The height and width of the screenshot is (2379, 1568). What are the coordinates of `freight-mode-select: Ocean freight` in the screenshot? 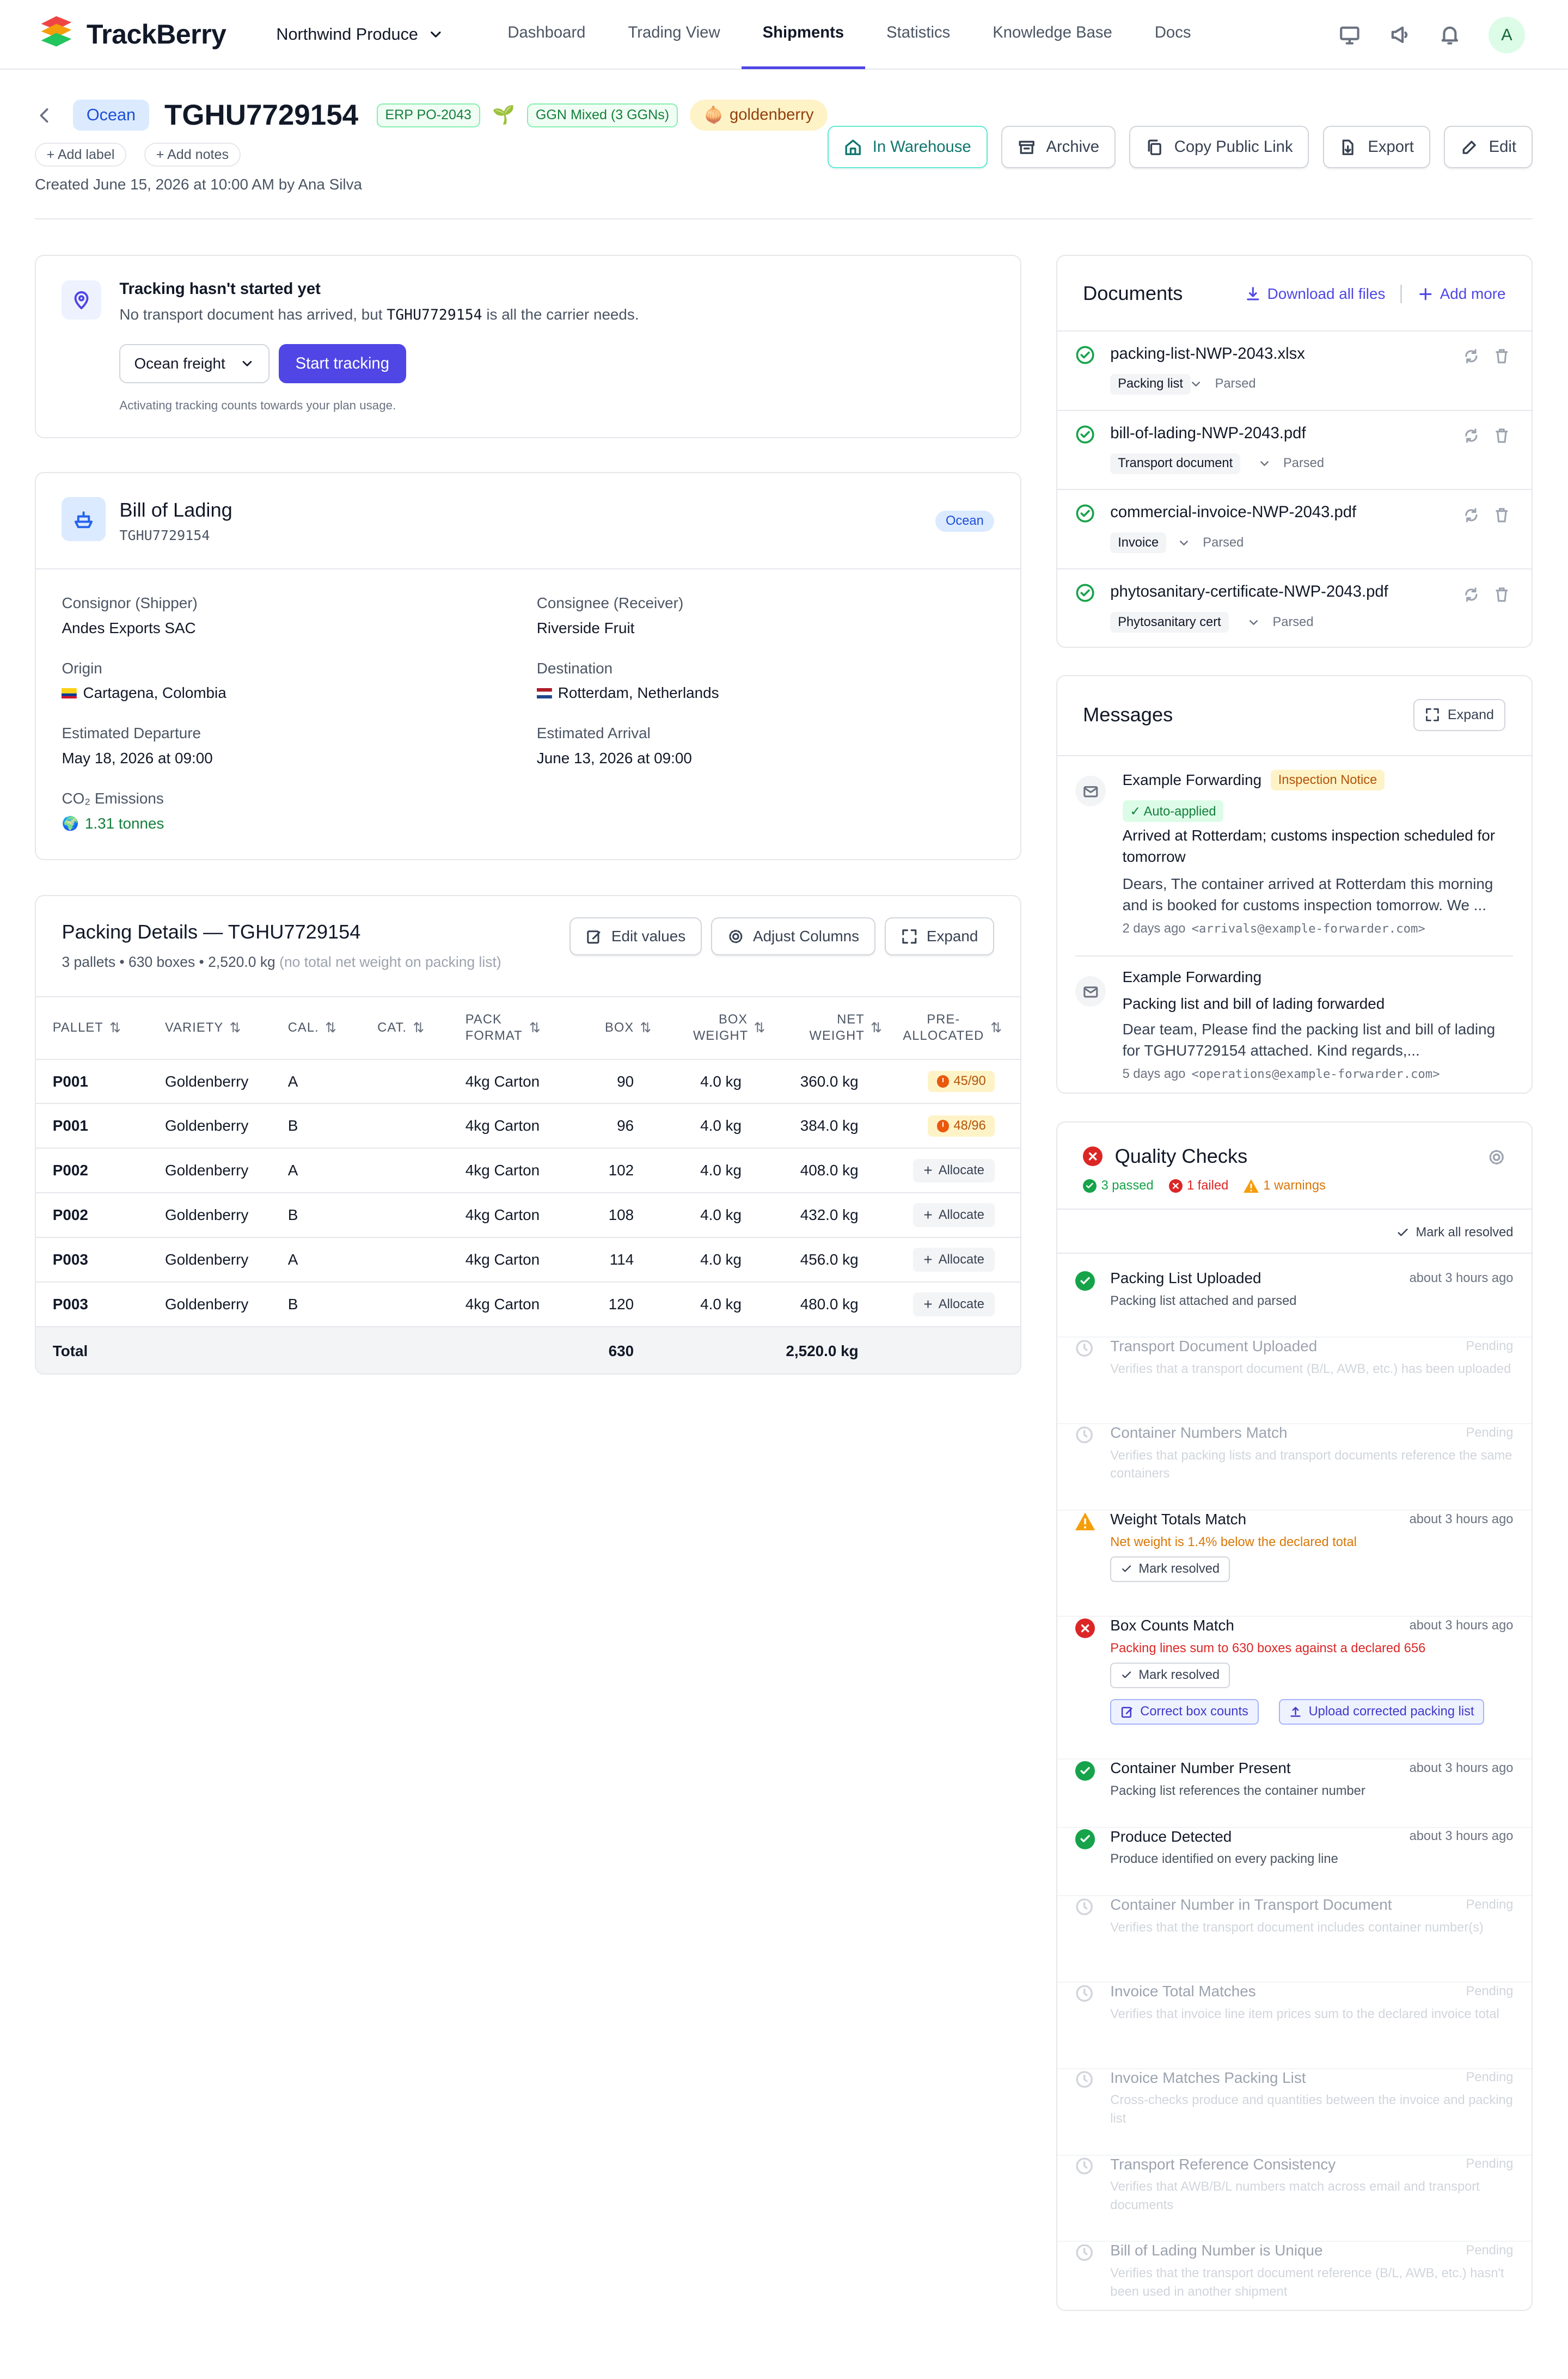 It's located at (194, 364).